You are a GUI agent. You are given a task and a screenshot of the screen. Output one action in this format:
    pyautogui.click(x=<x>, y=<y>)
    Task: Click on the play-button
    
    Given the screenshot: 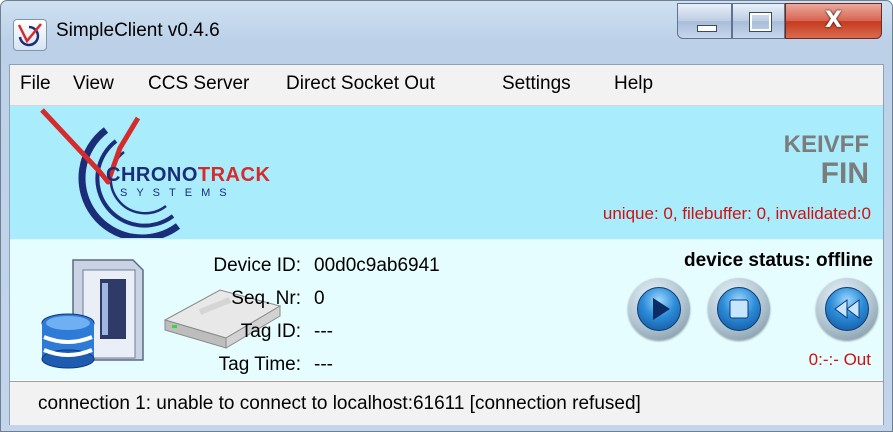 What is the action you would take?
    pyautogui.click(x=659, y=309)
    